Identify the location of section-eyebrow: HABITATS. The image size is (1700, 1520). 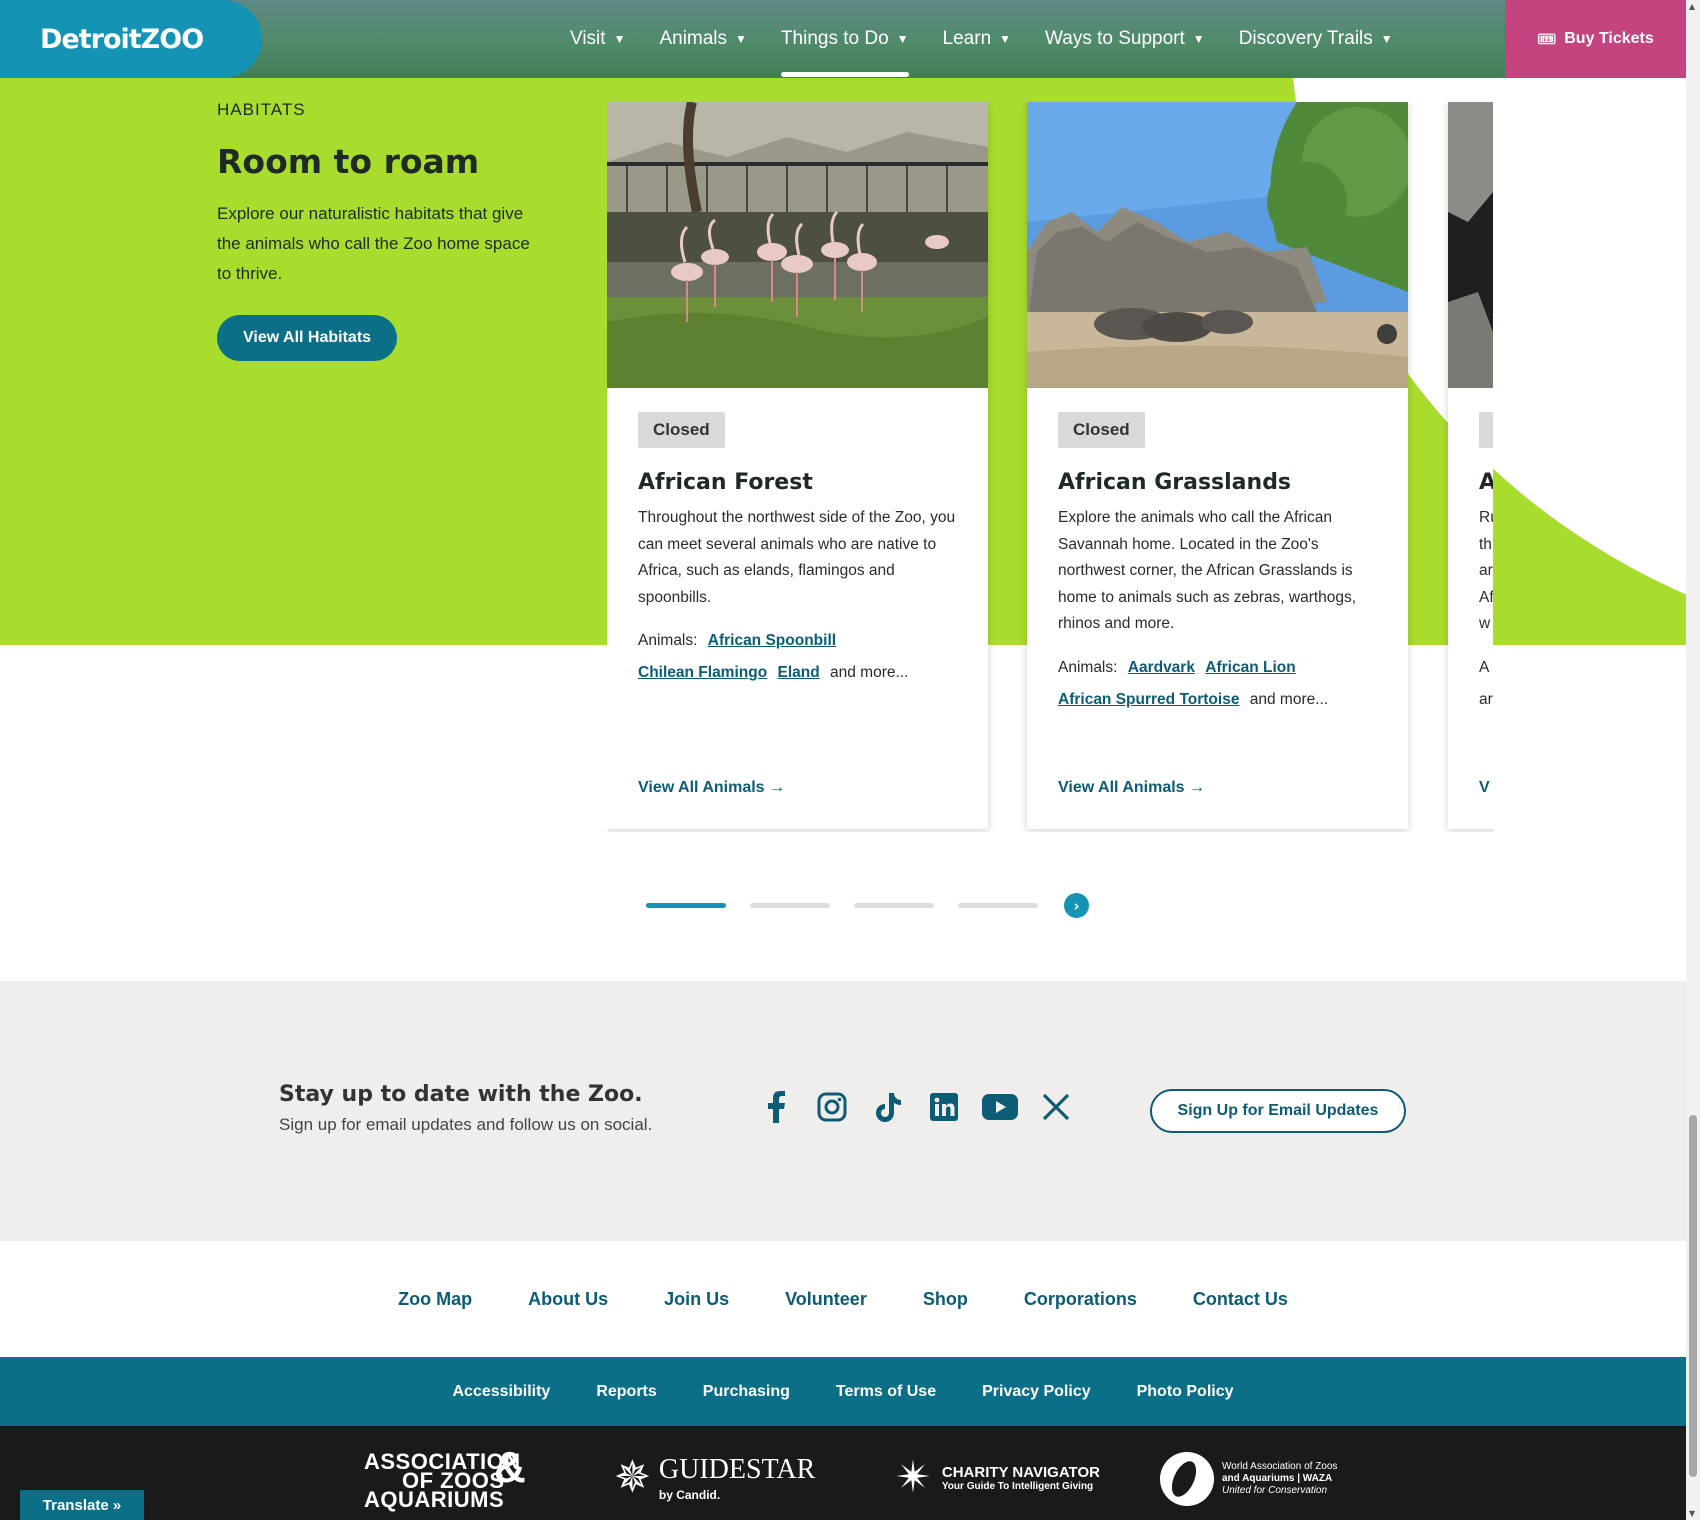
(261, 109).